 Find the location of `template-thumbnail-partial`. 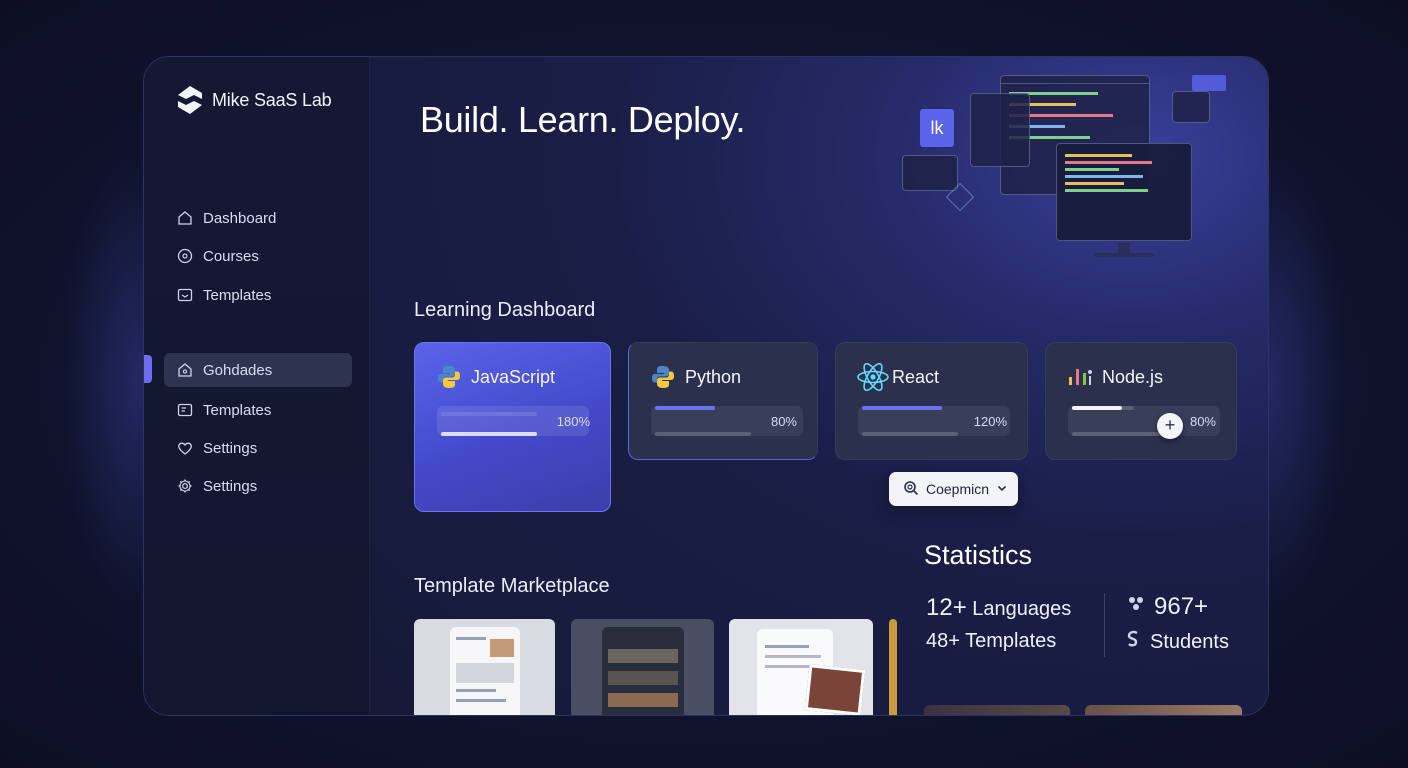

template-thumbnail-partial is located at coordinates (893, 667).